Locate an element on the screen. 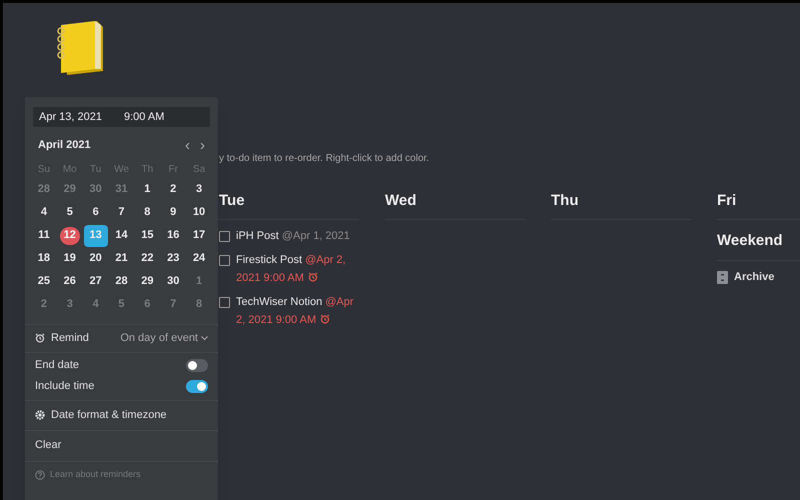  calendar-day: 14 is located at coordinates (121, 235).